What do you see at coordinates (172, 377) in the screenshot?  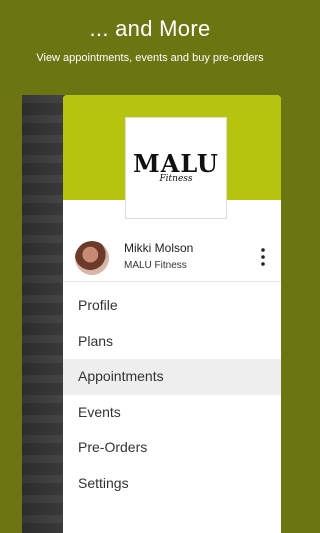 I see `menu-item-appointments: Appointments` at bounding box center [172, 377].